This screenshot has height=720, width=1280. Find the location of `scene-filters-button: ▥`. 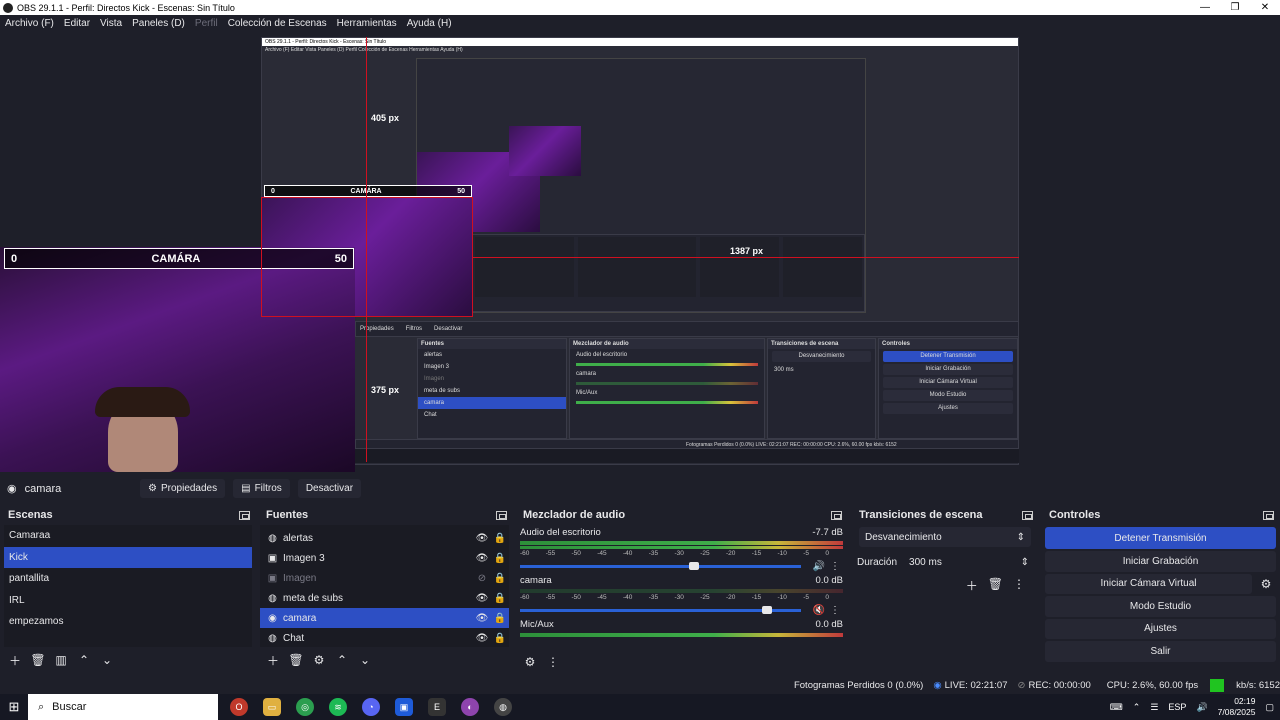

scene-filters-button: ▥ is located at coordinates (61, 660).